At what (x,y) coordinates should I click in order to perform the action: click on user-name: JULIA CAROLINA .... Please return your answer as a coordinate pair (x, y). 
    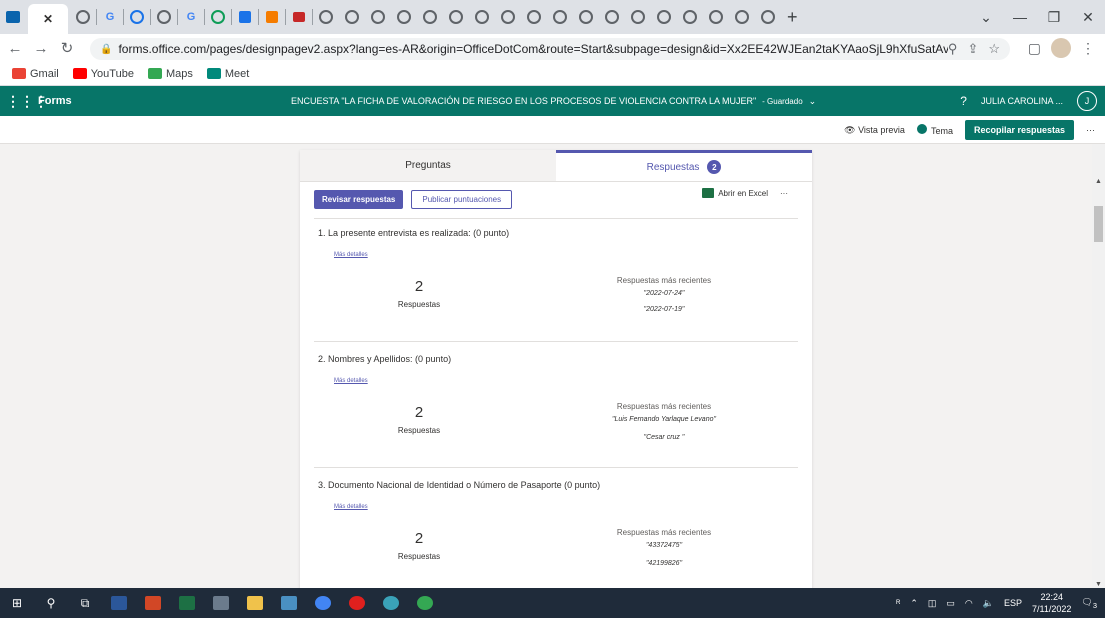
    Looking at the image, I should click on (1022, 101).